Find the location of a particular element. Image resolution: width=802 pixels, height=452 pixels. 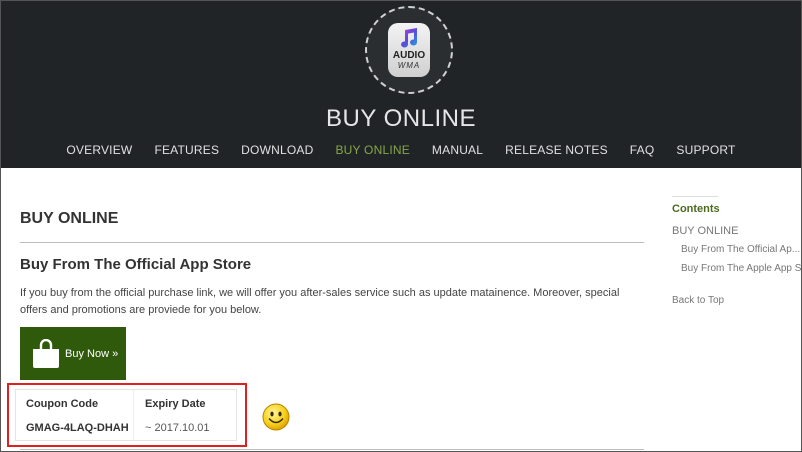

logo-text-audio: AUDIO is located at coordinates (409, 55).